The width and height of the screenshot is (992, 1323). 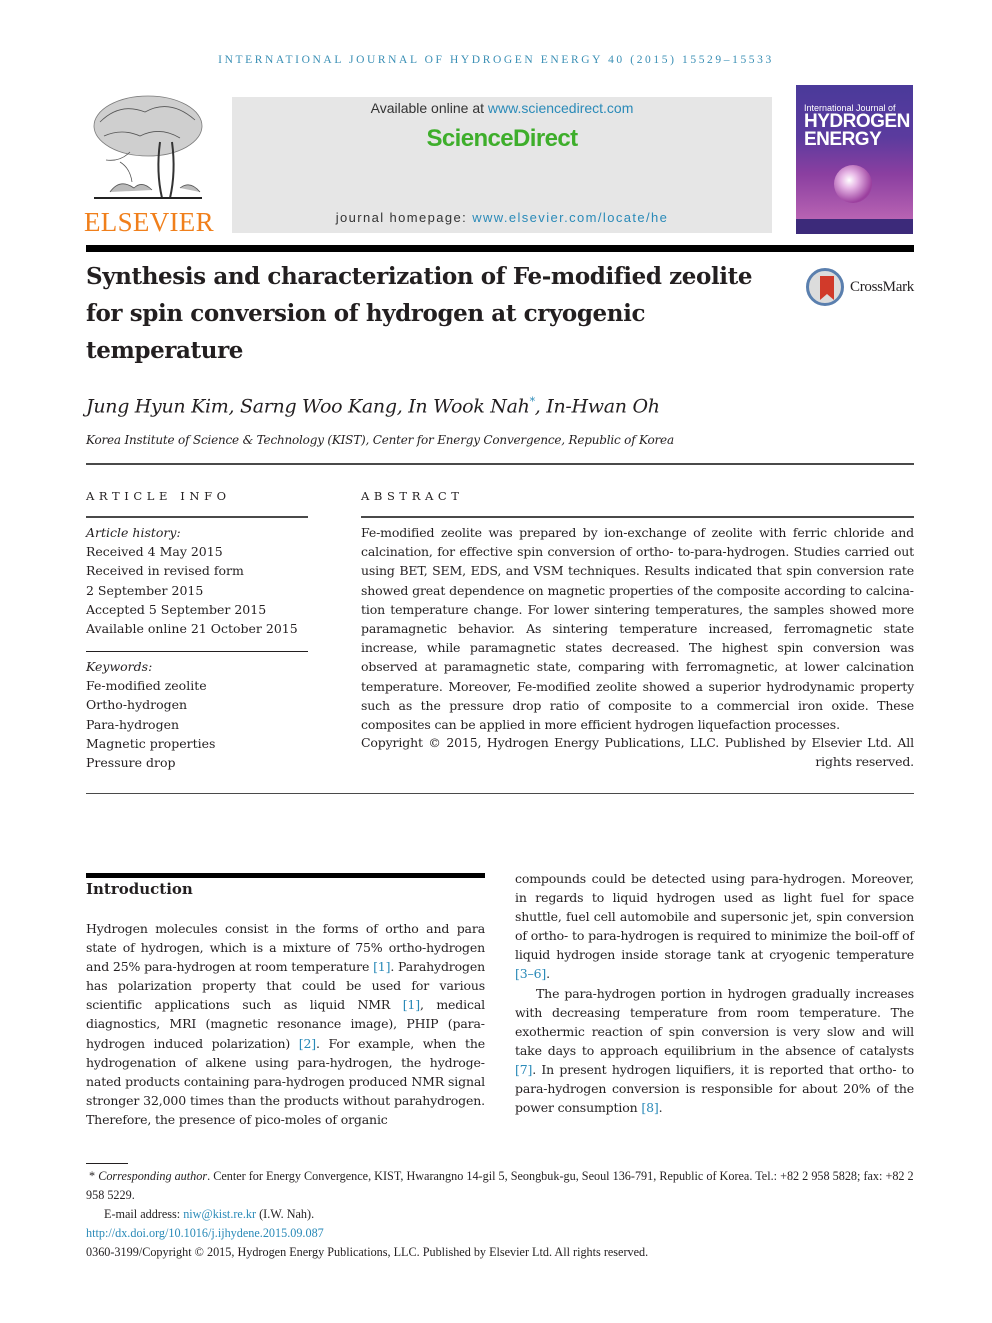 I want to click on citation-link: [8], so click(x=649, y=1107).